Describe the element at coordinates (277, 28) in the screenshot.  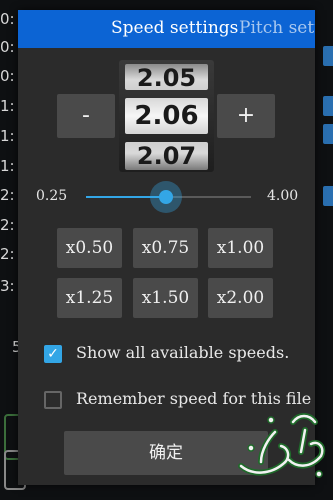
I see `tab-pitch-settings: Pitch setti` at that location.